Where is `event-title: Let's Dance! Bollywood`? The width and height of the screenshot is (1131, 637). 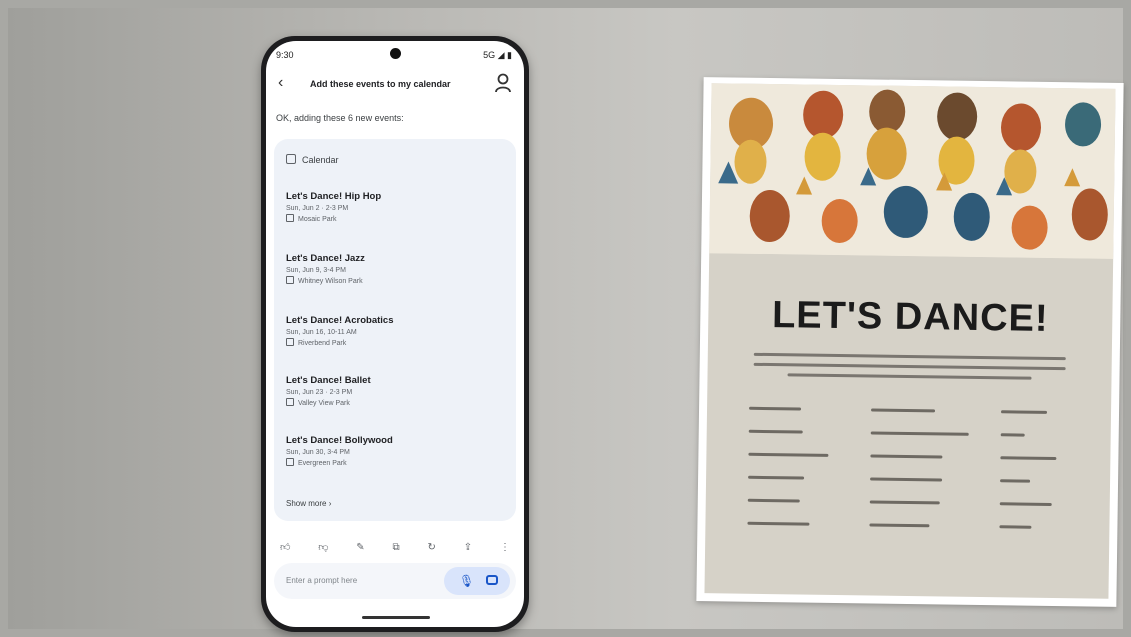 event-title: Let's Dance! Bollywood is located at coordinates (339, 440).